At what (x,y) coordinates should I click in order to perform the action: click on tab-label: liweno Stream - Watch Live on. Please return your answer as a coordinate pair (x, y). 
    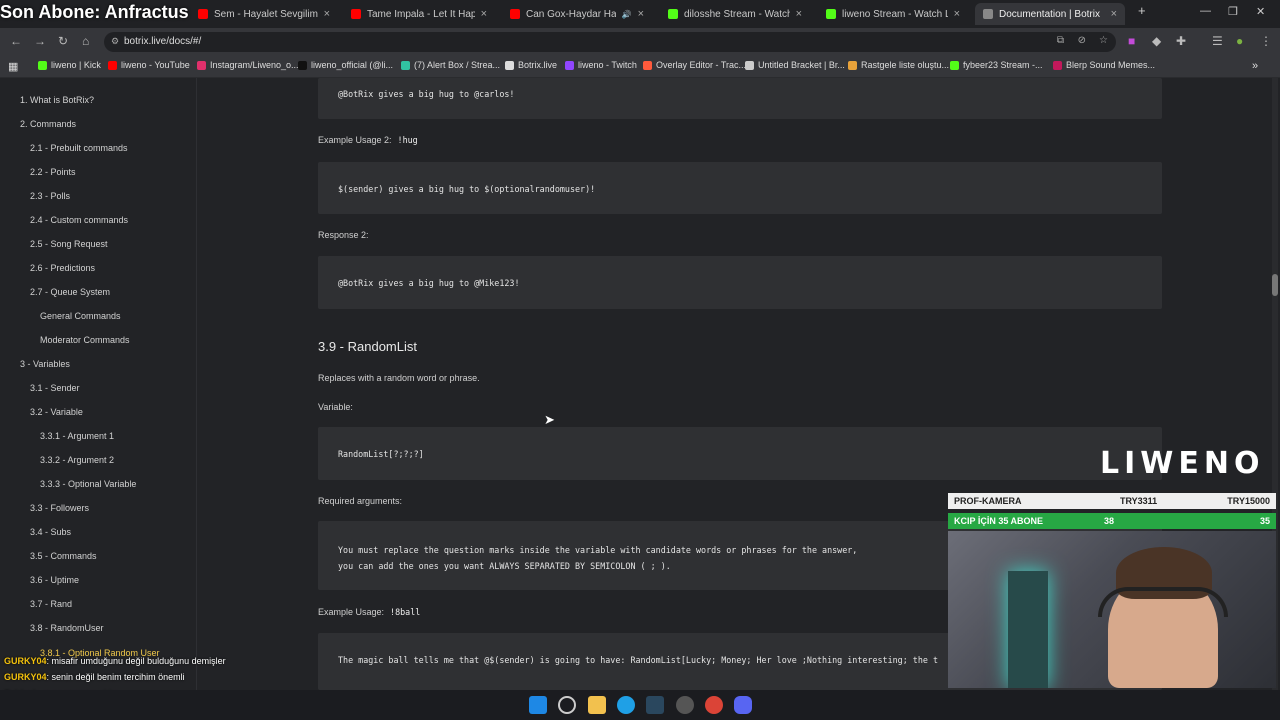
    Looking at the image, I should click on (895, 14).